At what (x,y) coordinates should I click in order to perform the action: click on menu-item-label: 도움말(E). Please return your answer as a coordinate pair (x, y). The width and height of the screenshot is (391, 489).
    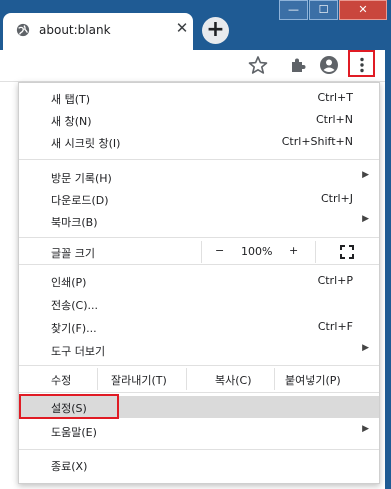
    Looking at the image, I should click on (74, 432).